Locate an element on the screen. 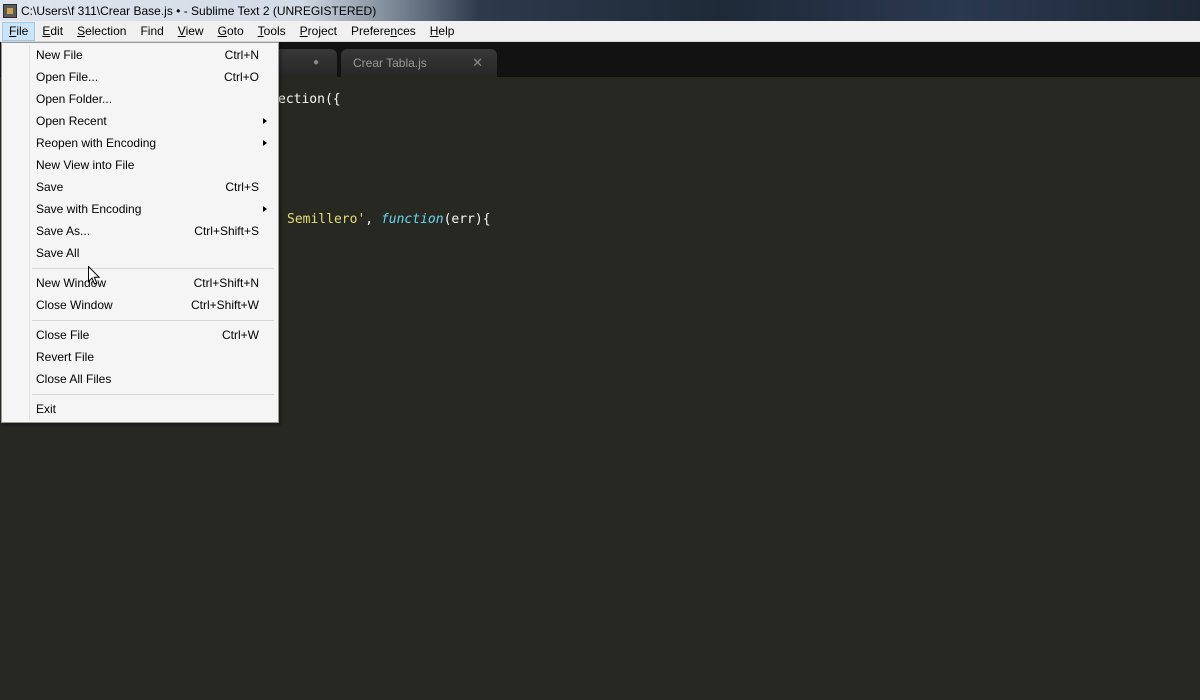  menu-item-new-file: New File Ctrl+N is located at coordinates (140, 55).